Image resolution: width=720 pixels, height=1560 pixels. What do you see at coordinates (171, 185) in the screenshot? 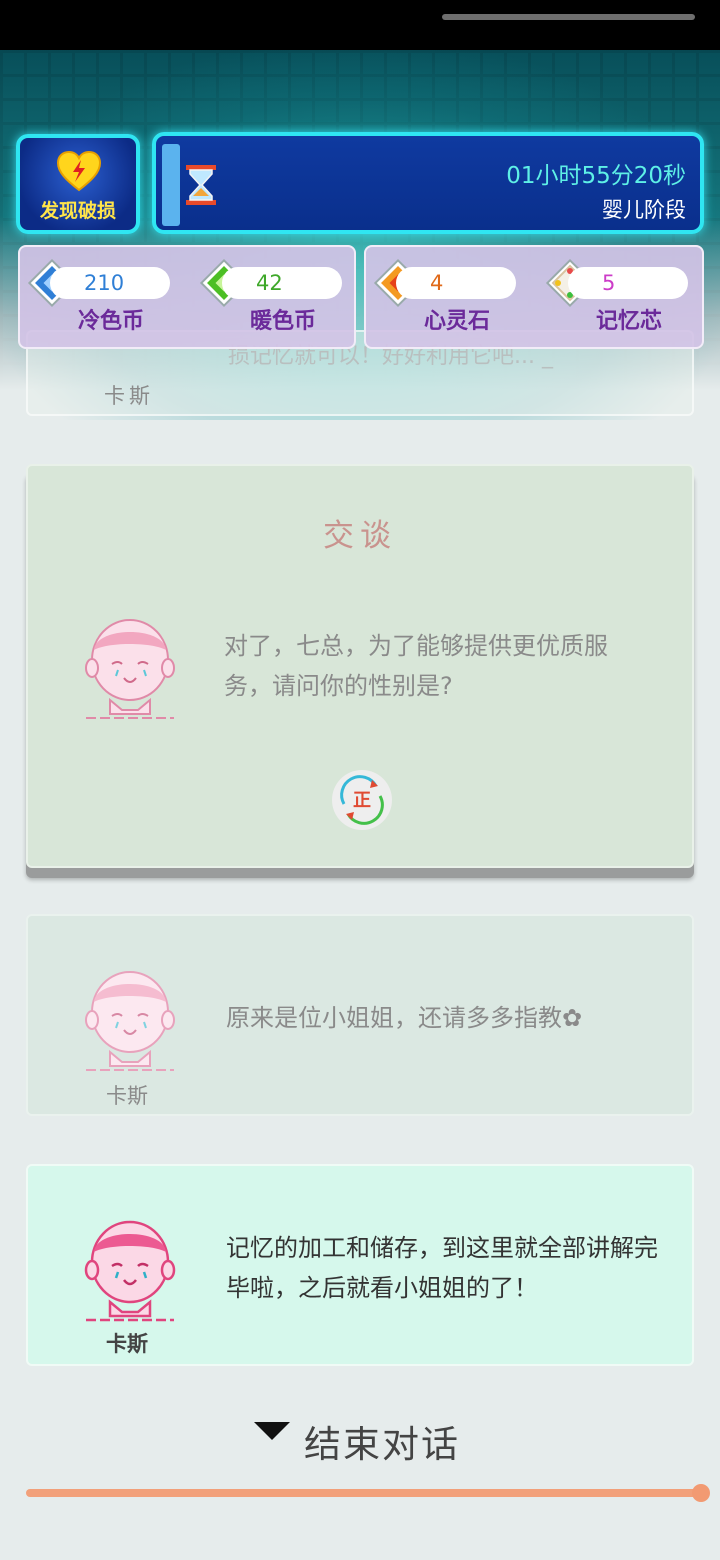
I see `timer-progress-bar` at bounding box center [171, 185].